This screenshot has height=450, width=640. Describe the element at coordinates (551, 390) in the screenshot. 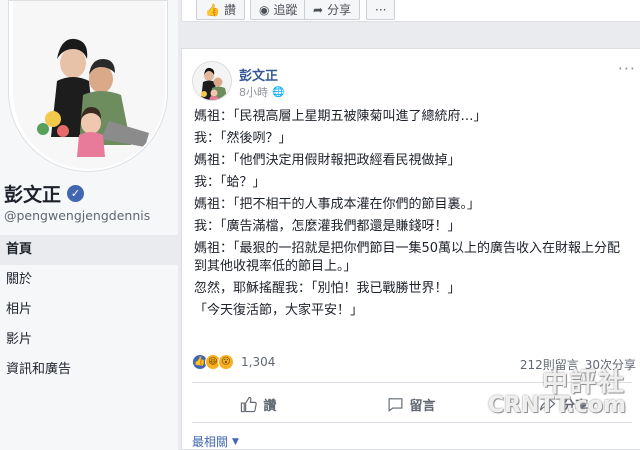

I see `watermark: 中評社 CRNTT.com` at that location.